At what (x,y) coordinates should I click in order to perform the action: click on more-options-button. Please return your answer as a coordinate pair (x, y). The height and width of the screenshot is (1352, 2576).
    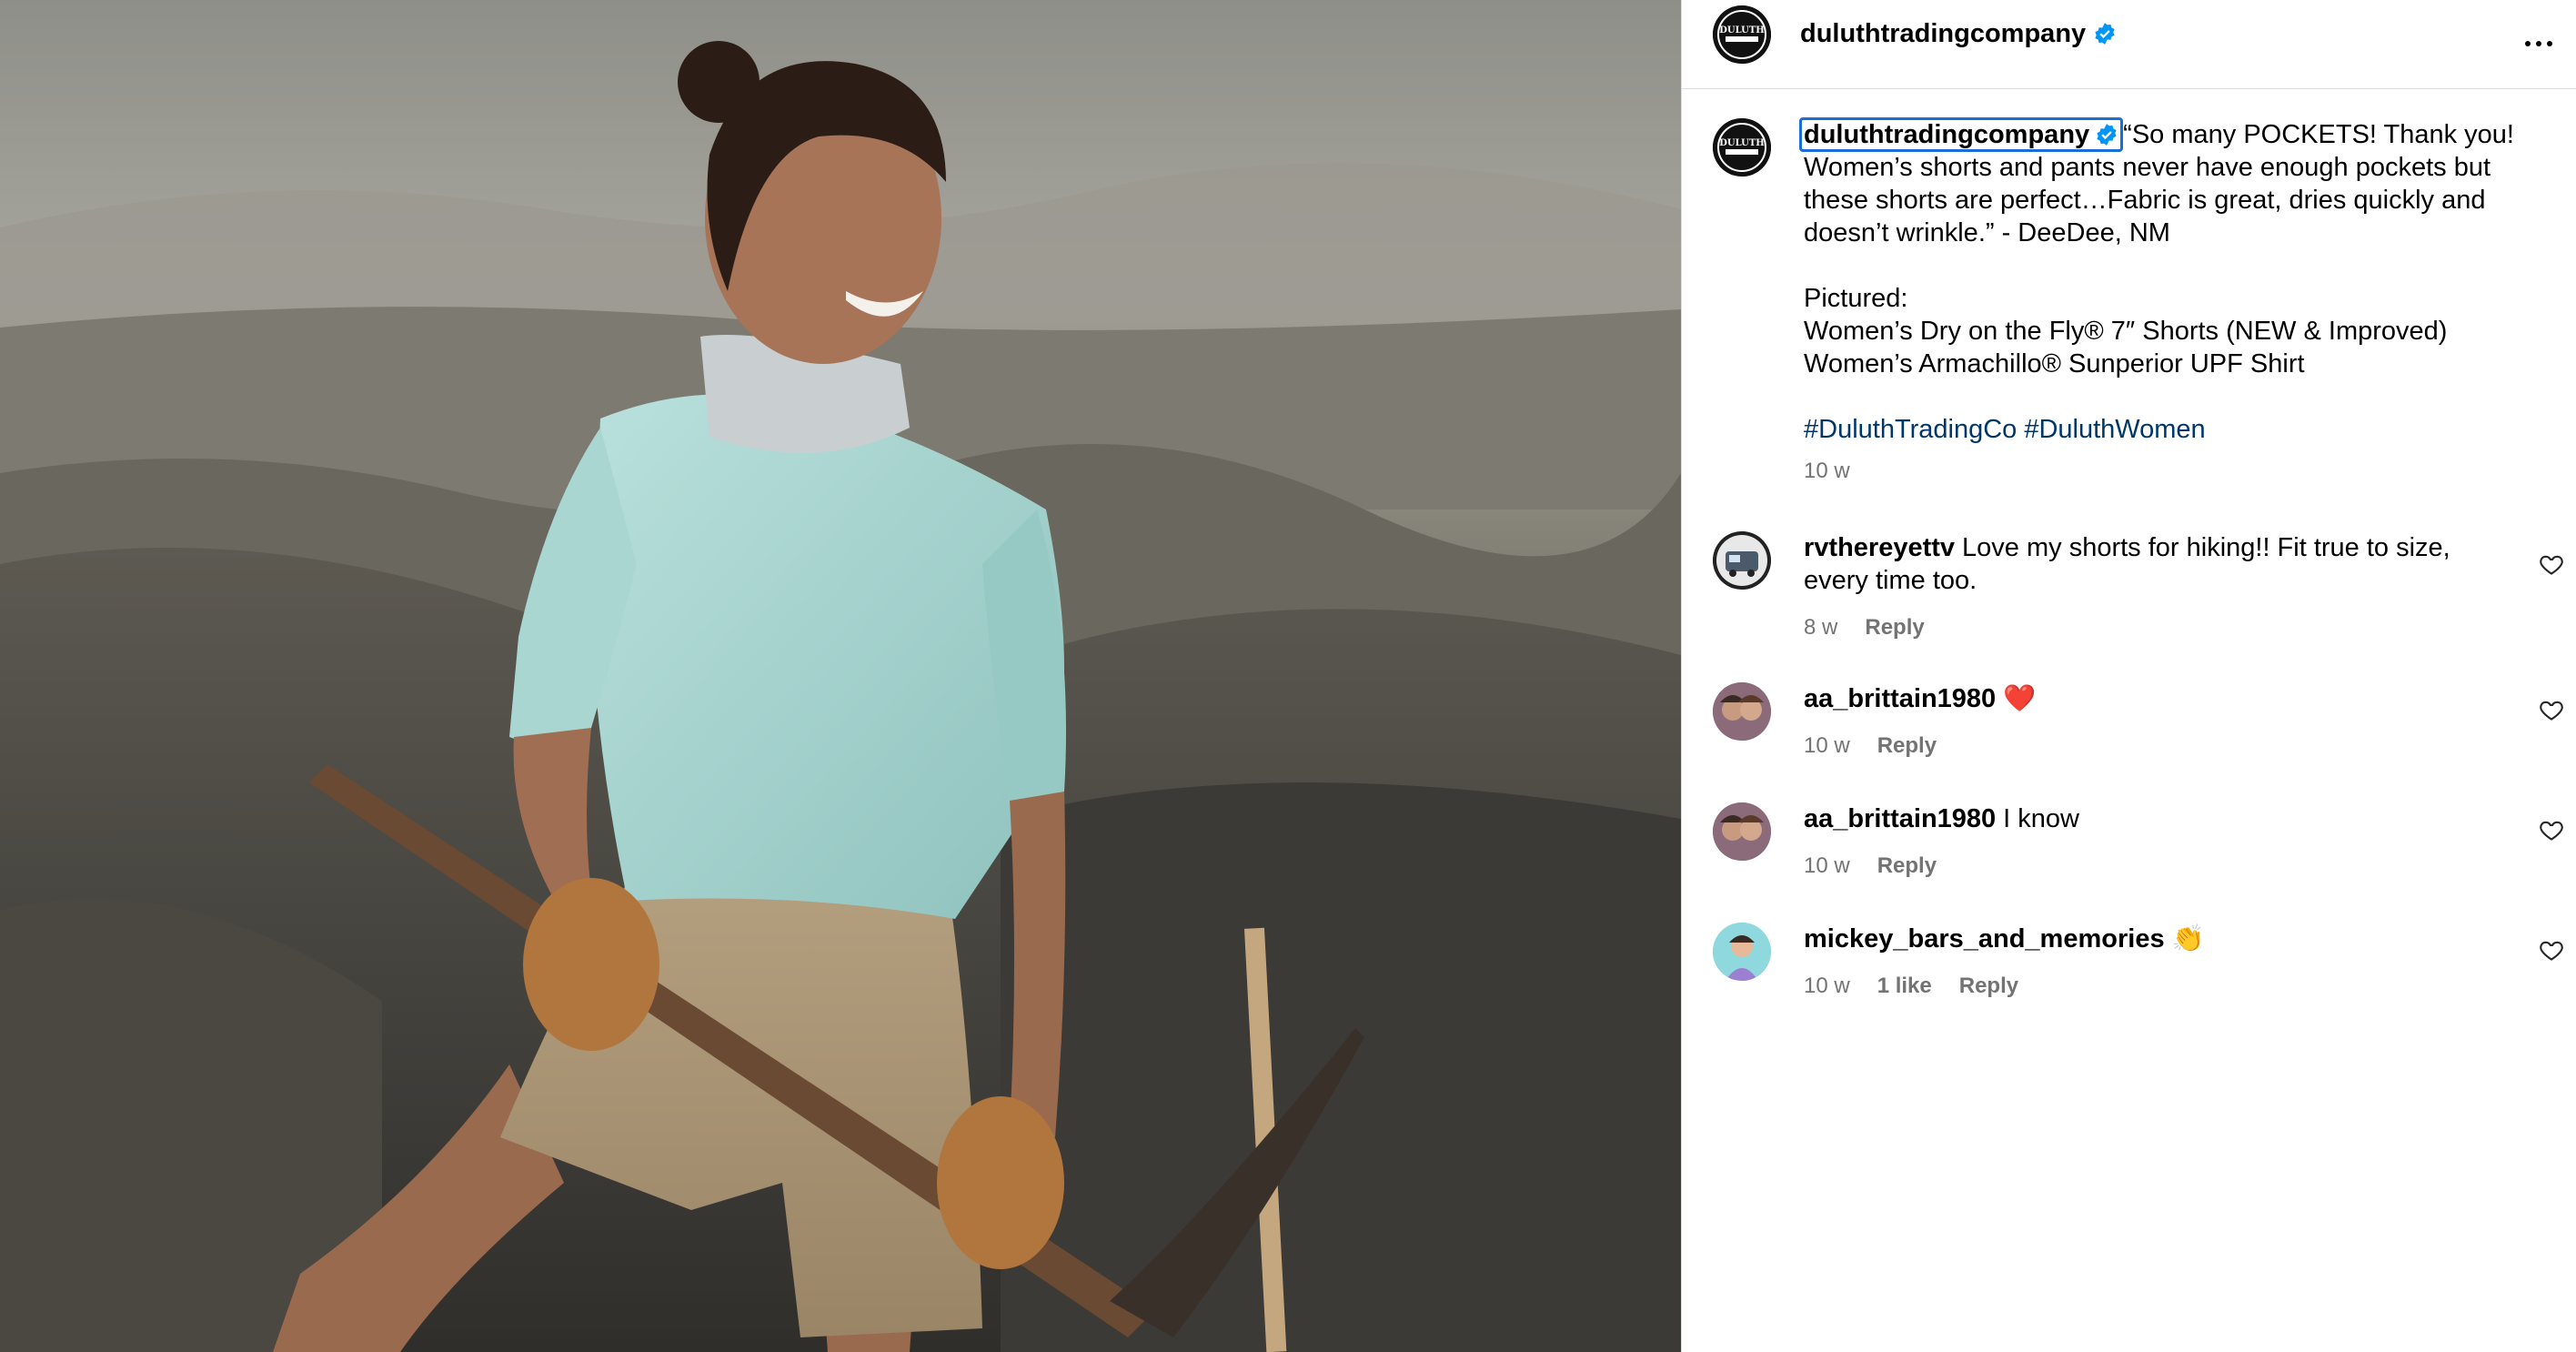
    Looking at the image, I should click on (2539, 44).